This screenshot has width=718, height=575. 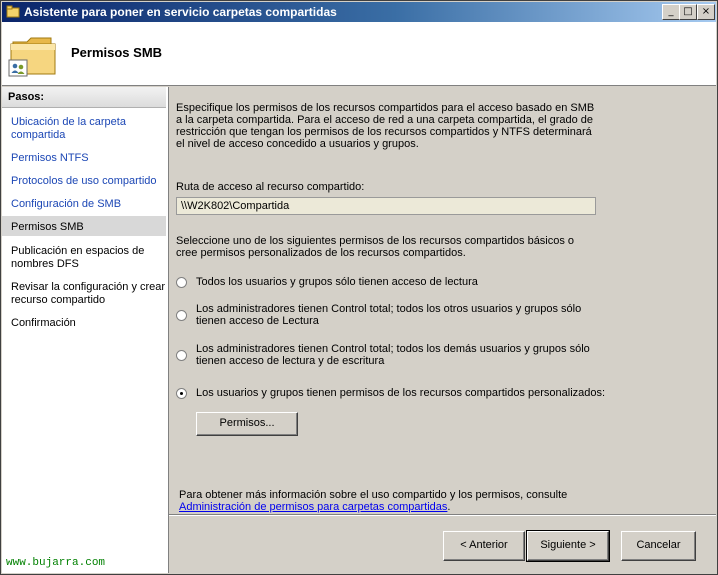 I want to click on wizard-header: Permisos SMB, so click(x=359, y=54).